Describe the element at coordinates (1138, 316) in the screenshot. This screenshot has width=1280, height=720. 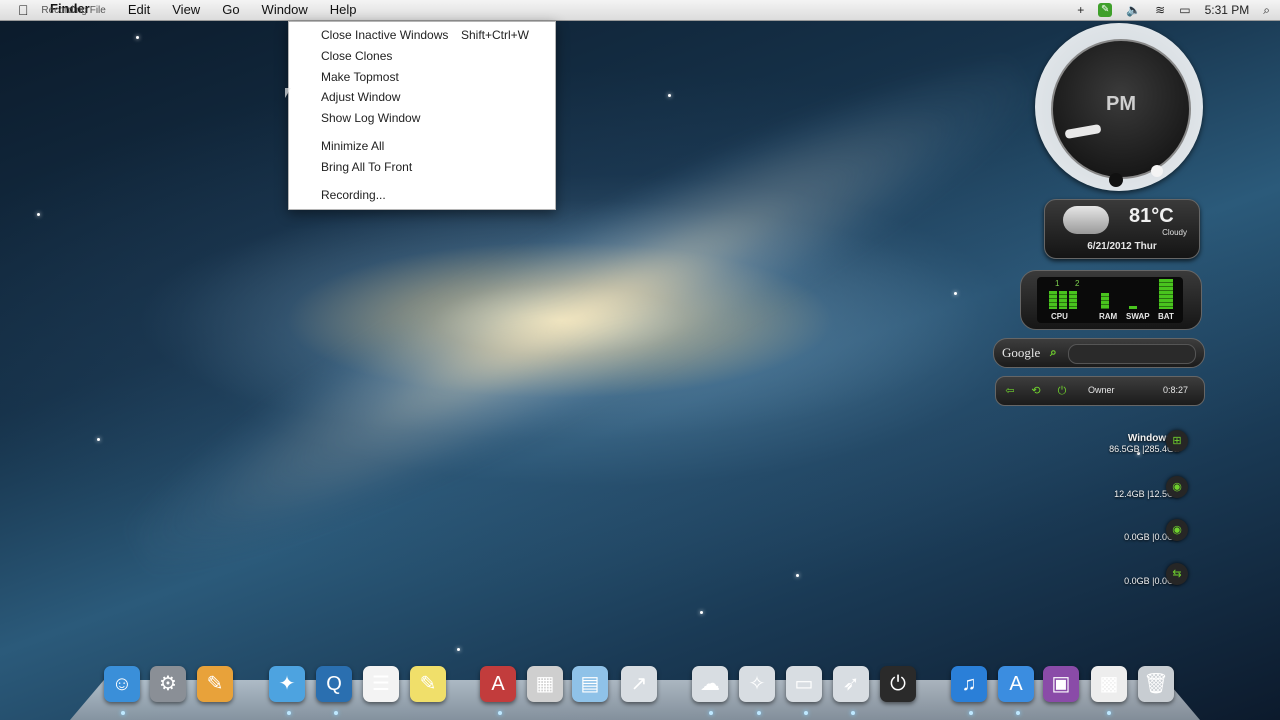
I see `meter-label-swap: SWAP` at that location.